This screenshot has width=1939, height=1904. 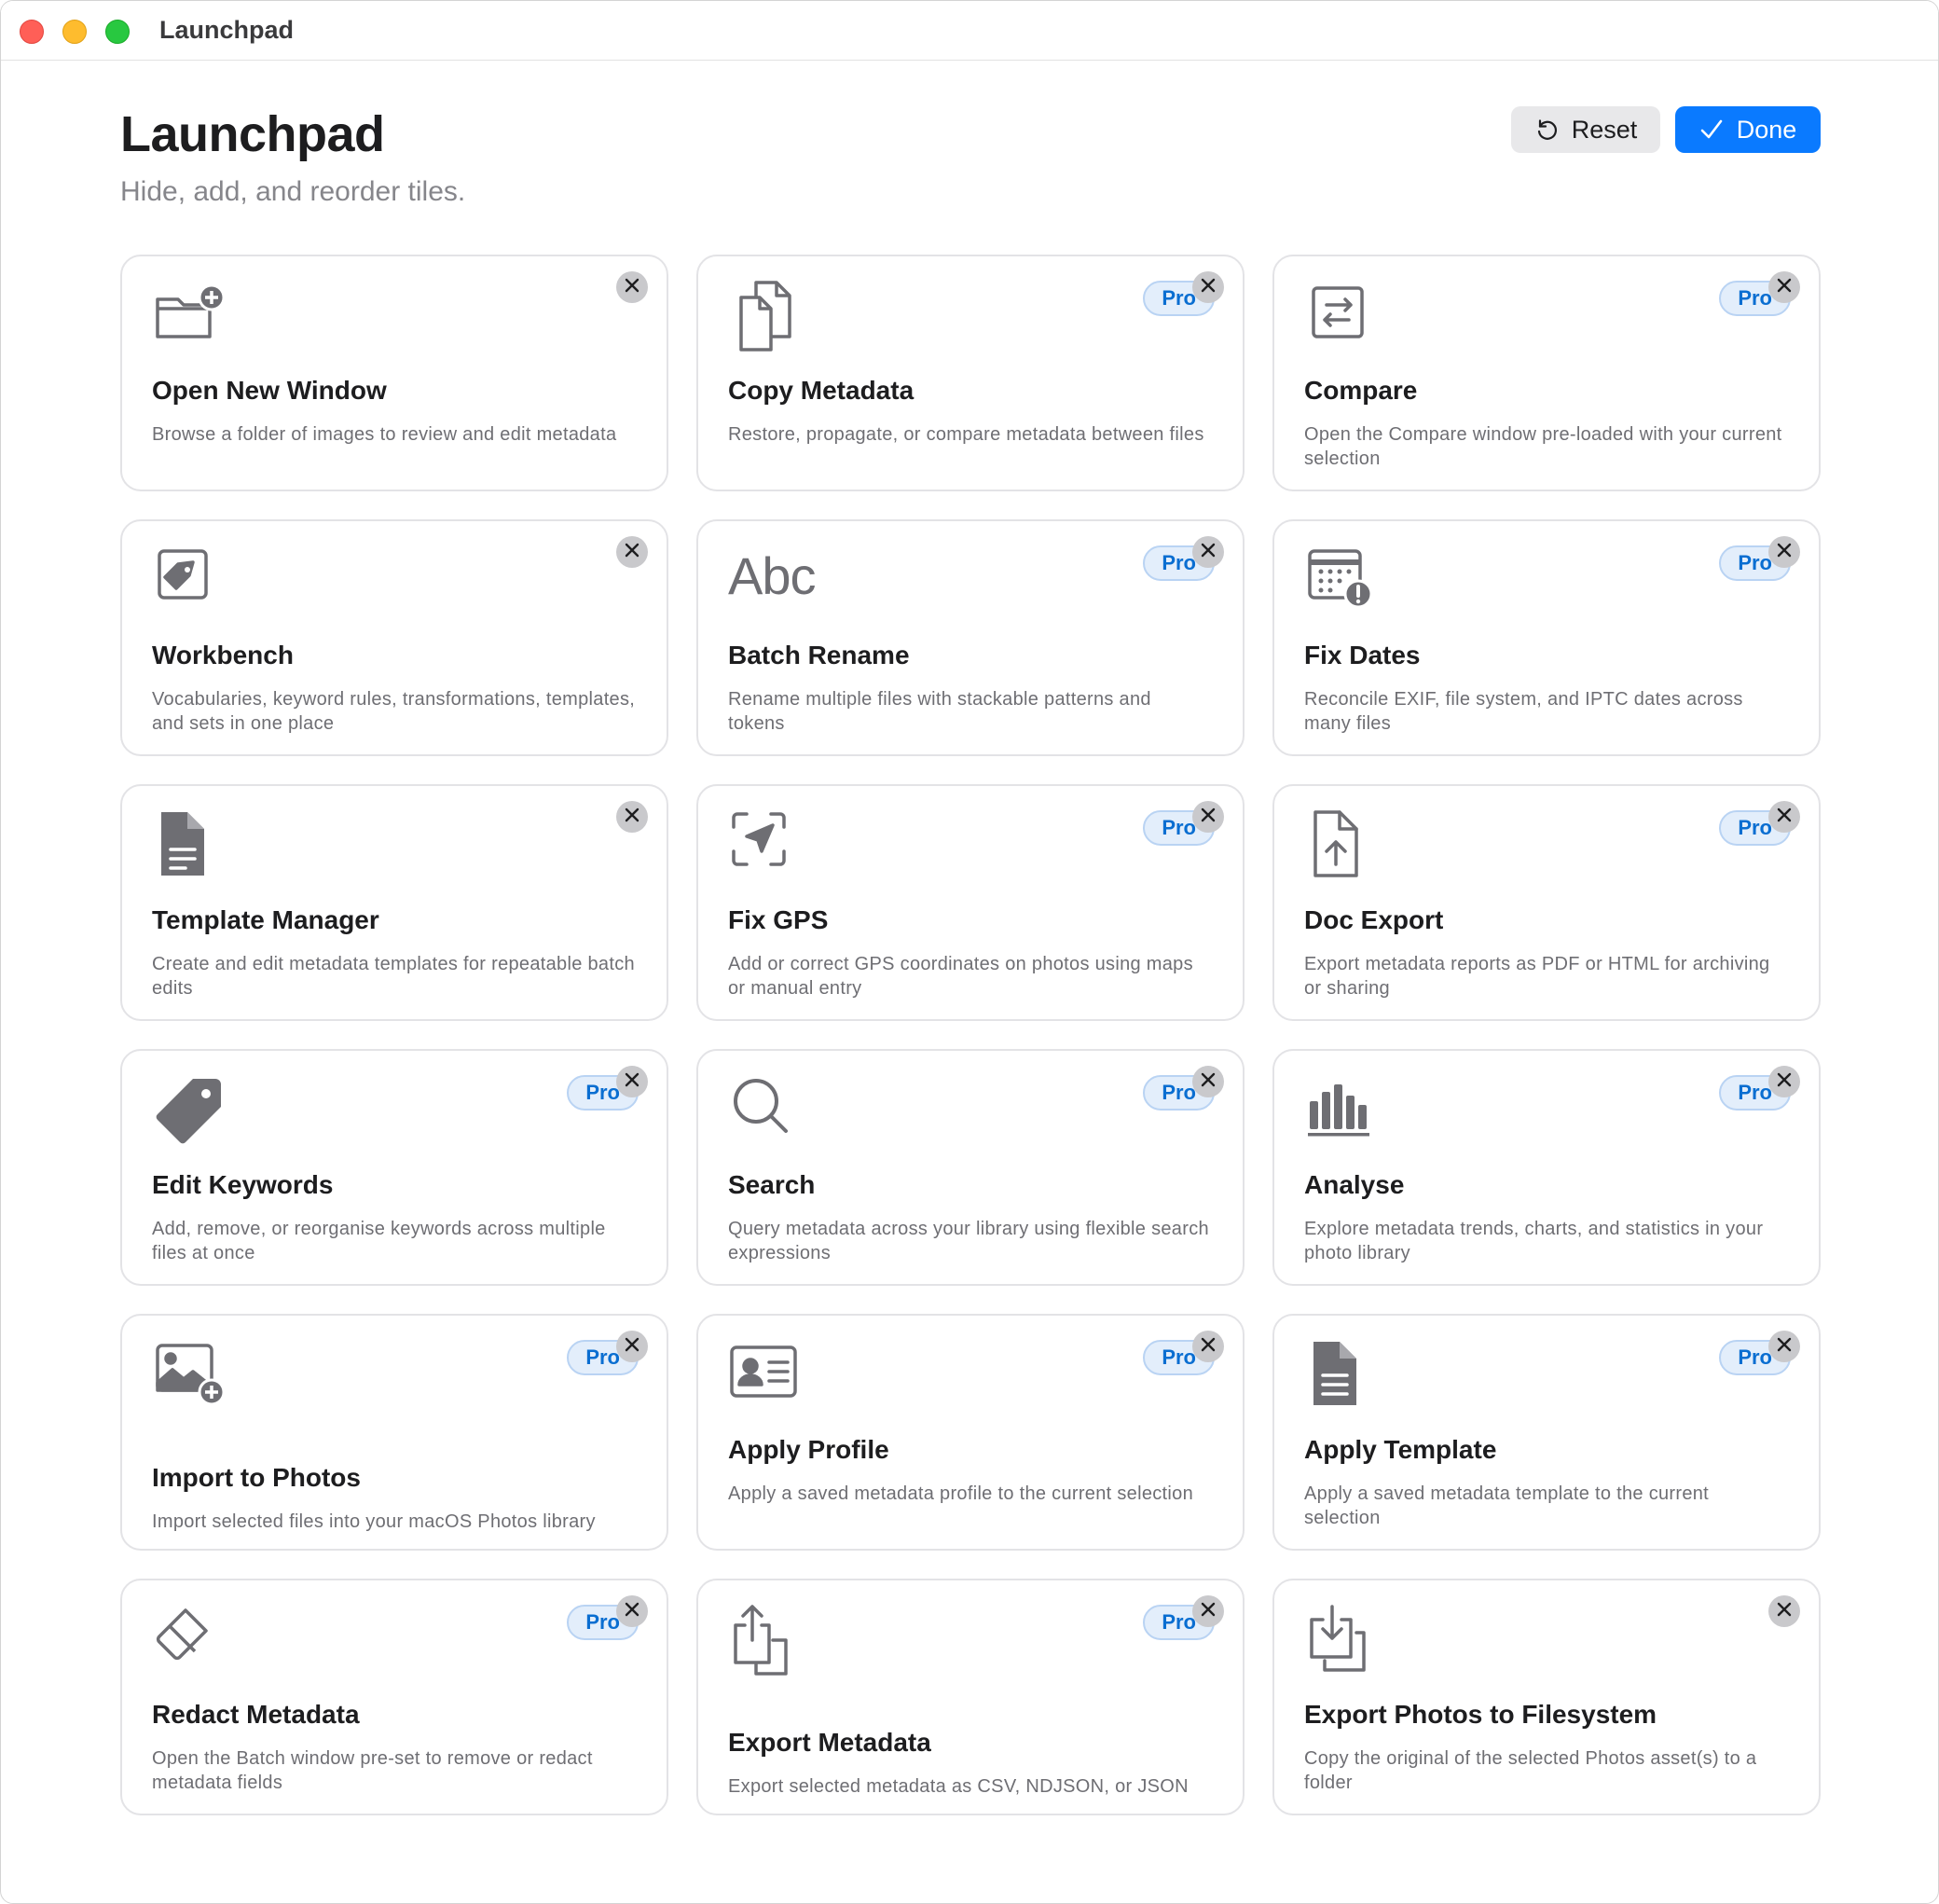 I want to click on zoom-window-button, so click(x=117, y=32).